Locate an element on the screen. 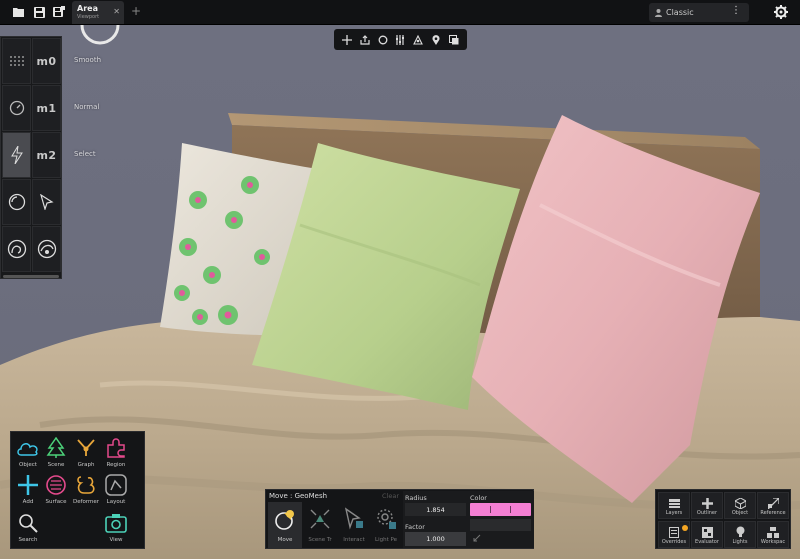 This screenshot has height=559, width=800. mode-m1-button: m1 is located at coordinates (46, 108).